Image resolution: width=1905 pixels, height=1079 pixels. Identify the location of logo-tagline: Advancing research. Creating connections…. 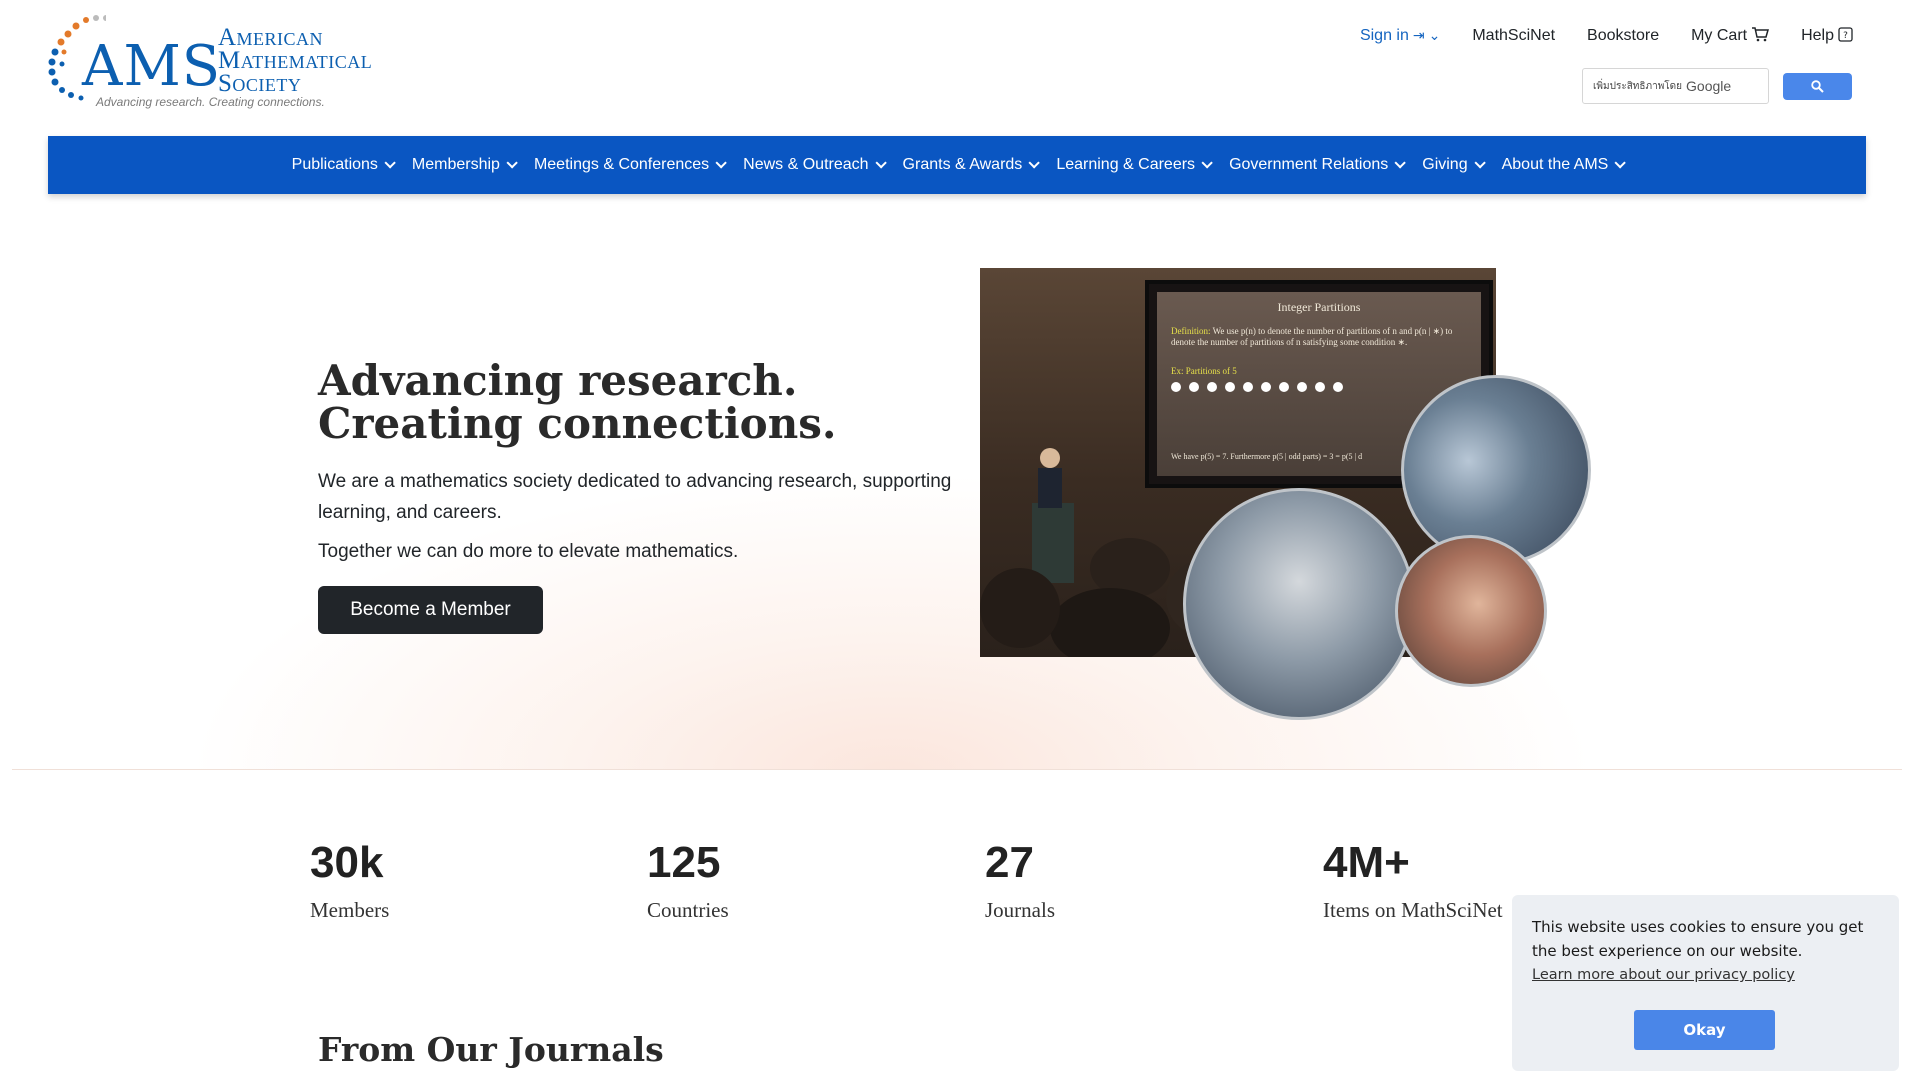
(210, 102).